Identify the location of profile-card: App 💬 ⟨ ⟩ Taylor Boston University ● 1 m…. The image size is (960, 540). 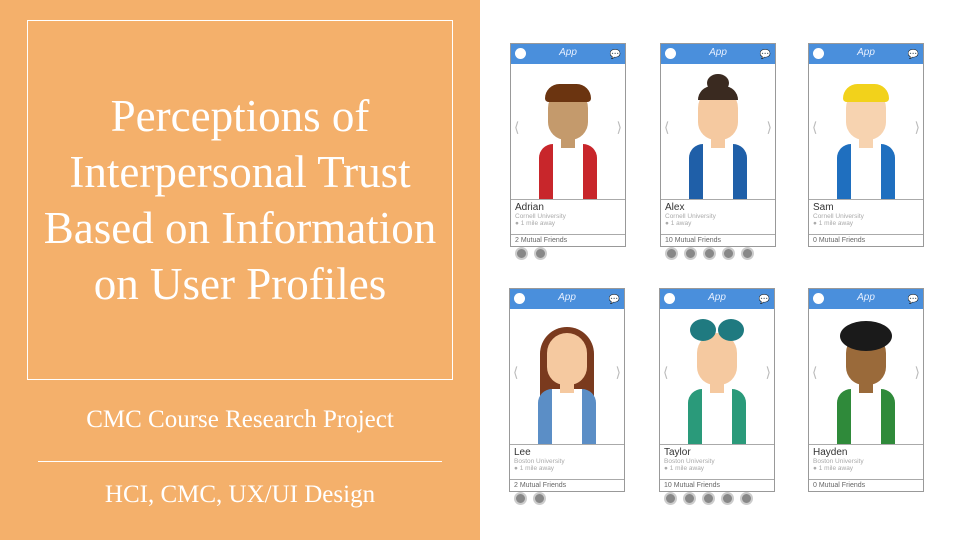
(717, 396).